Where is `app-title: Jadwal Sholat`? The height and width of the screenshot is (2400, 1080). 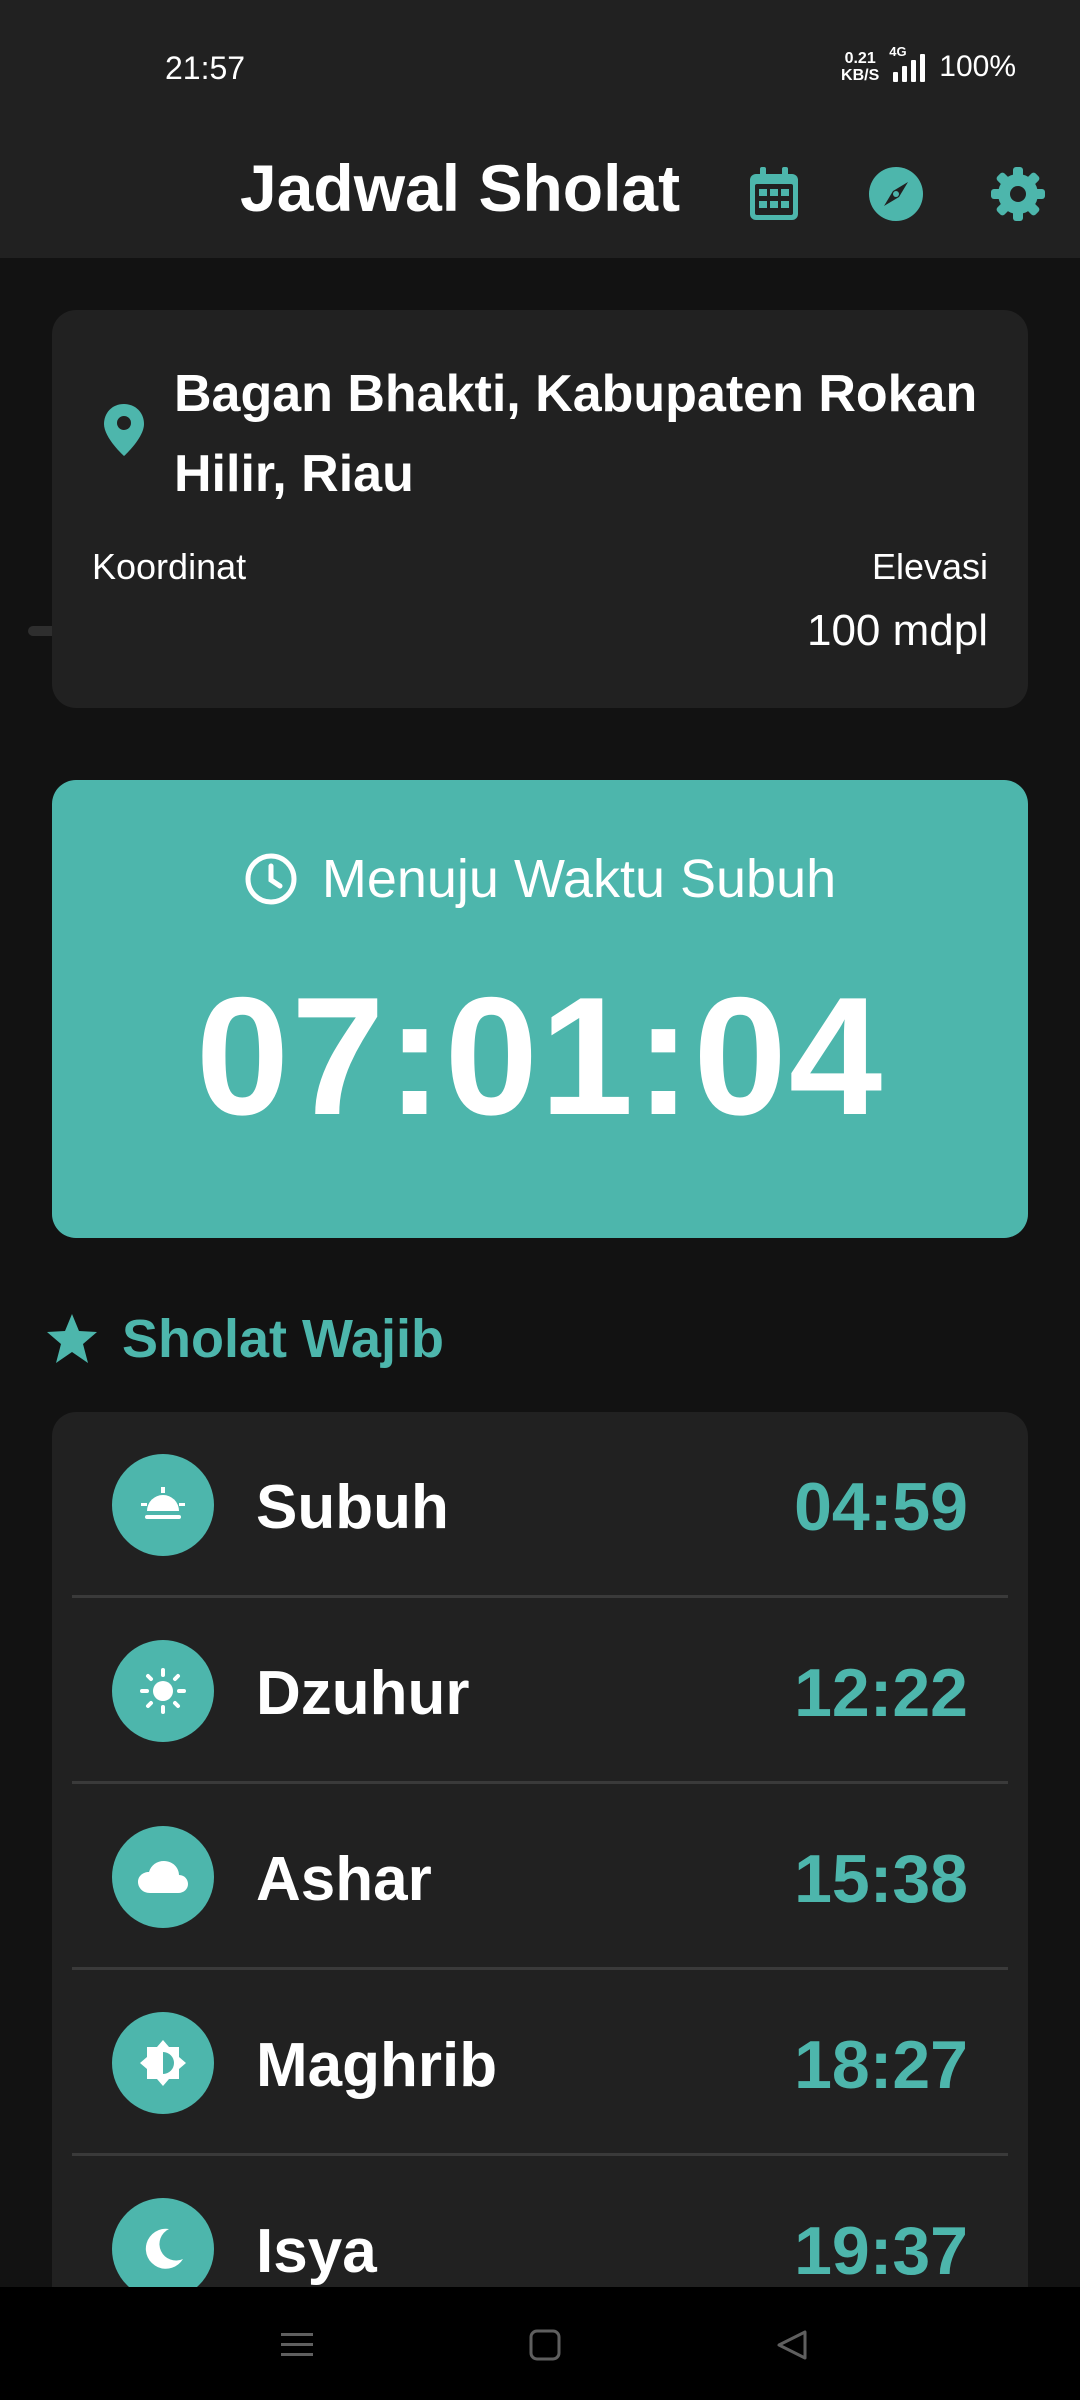
app-title: Jadwal Sholat is located at coordinates (460, 188).